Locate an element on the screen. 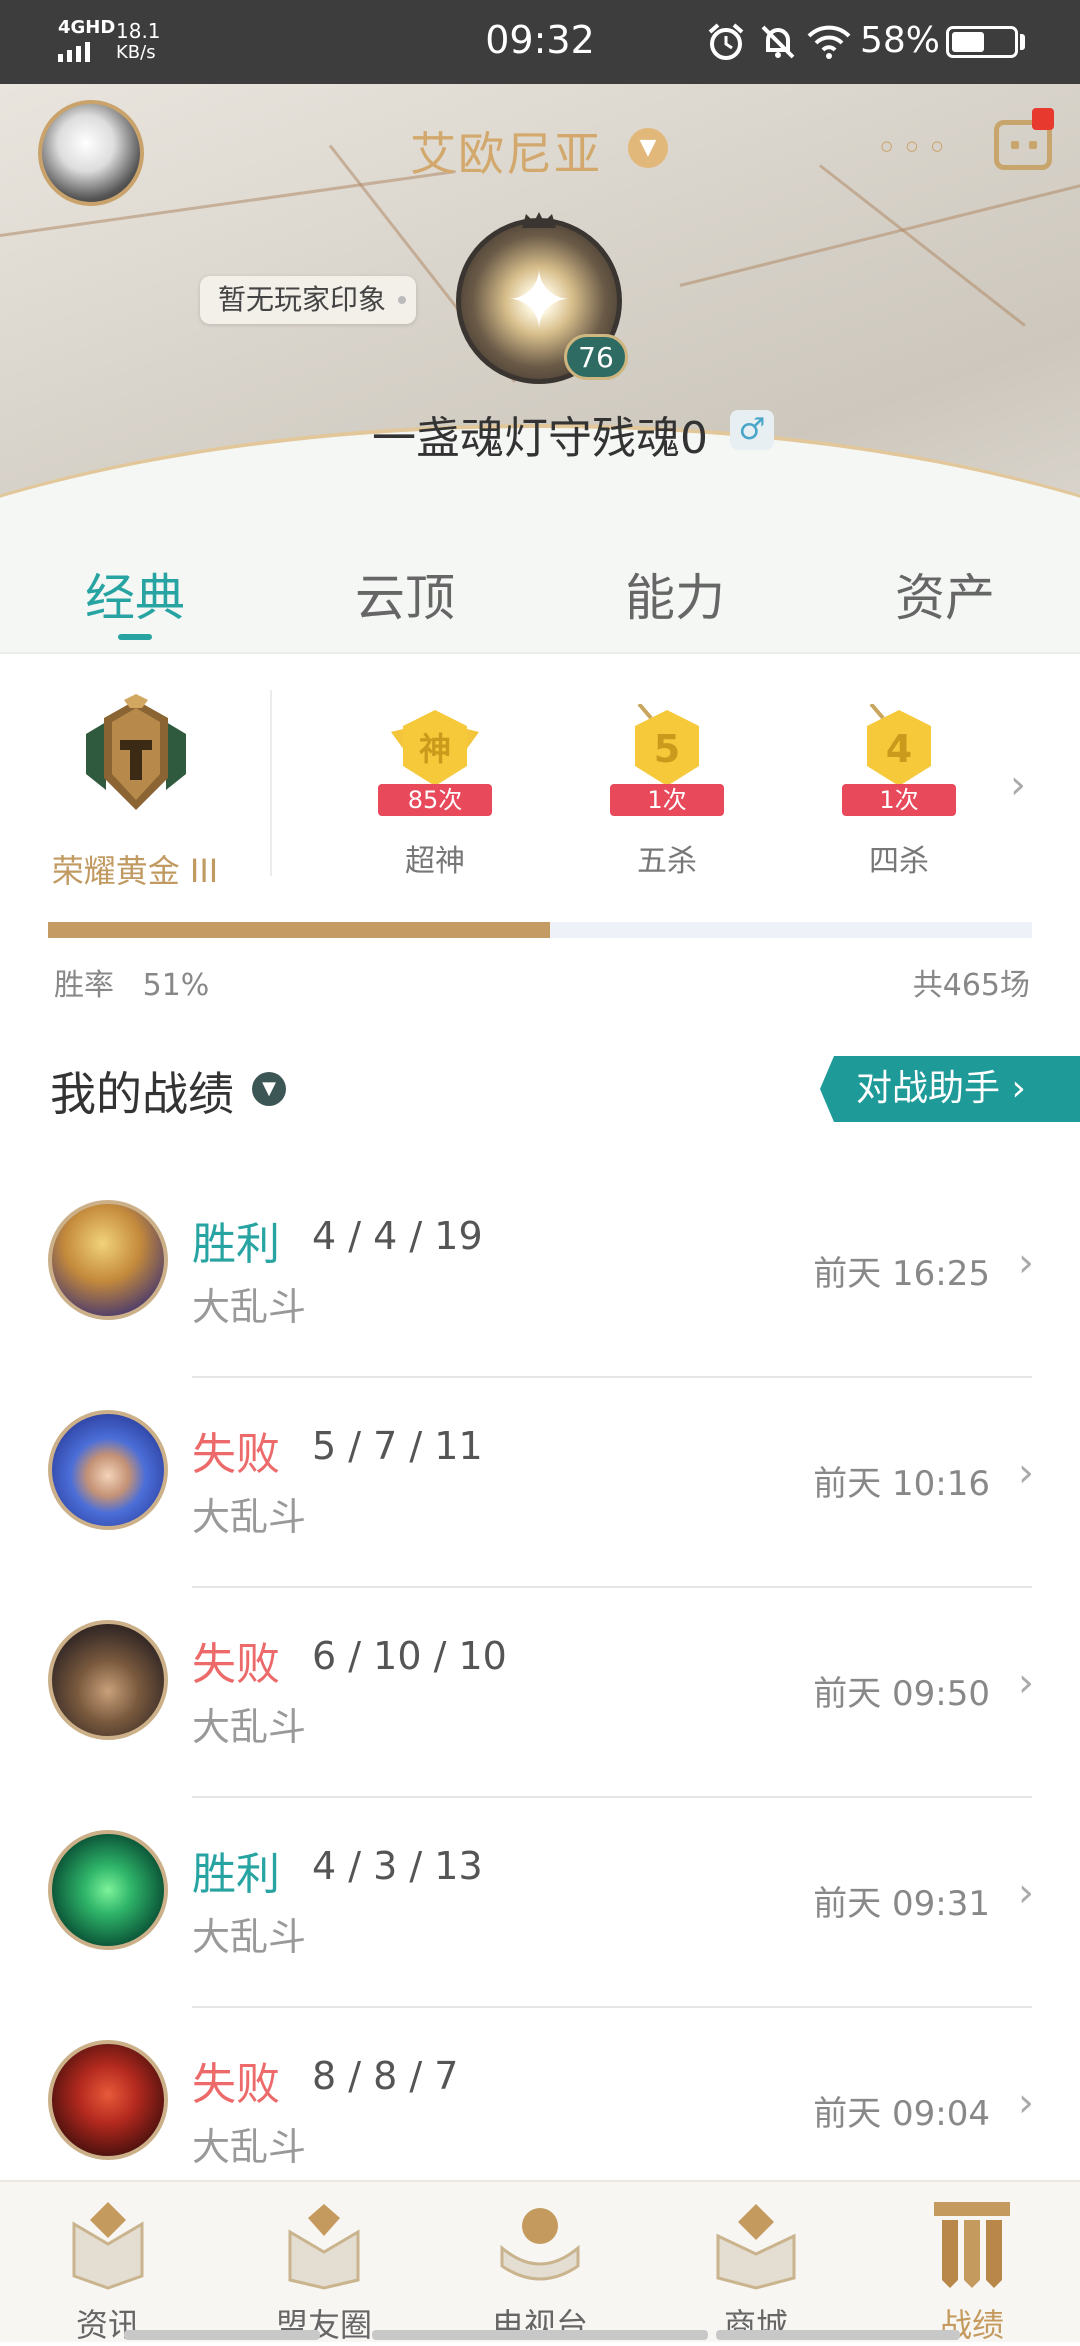 The width and height of the screenshot is (1080, 2346). notification-badge is located at coordinates (1043, 119).